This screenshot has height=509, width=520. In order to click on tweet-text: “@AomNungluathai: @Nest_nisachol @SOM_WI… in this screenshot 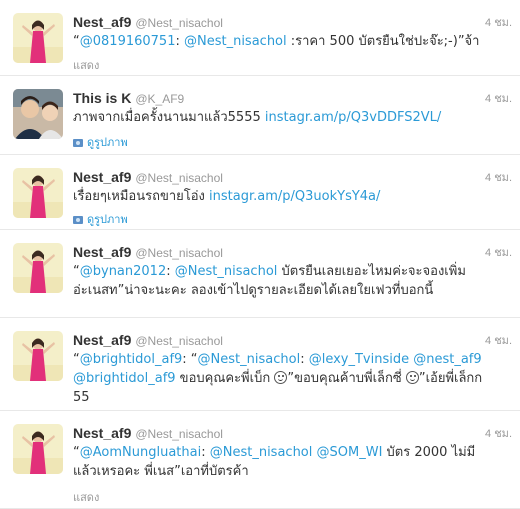, I will do `click(283, 462)`.